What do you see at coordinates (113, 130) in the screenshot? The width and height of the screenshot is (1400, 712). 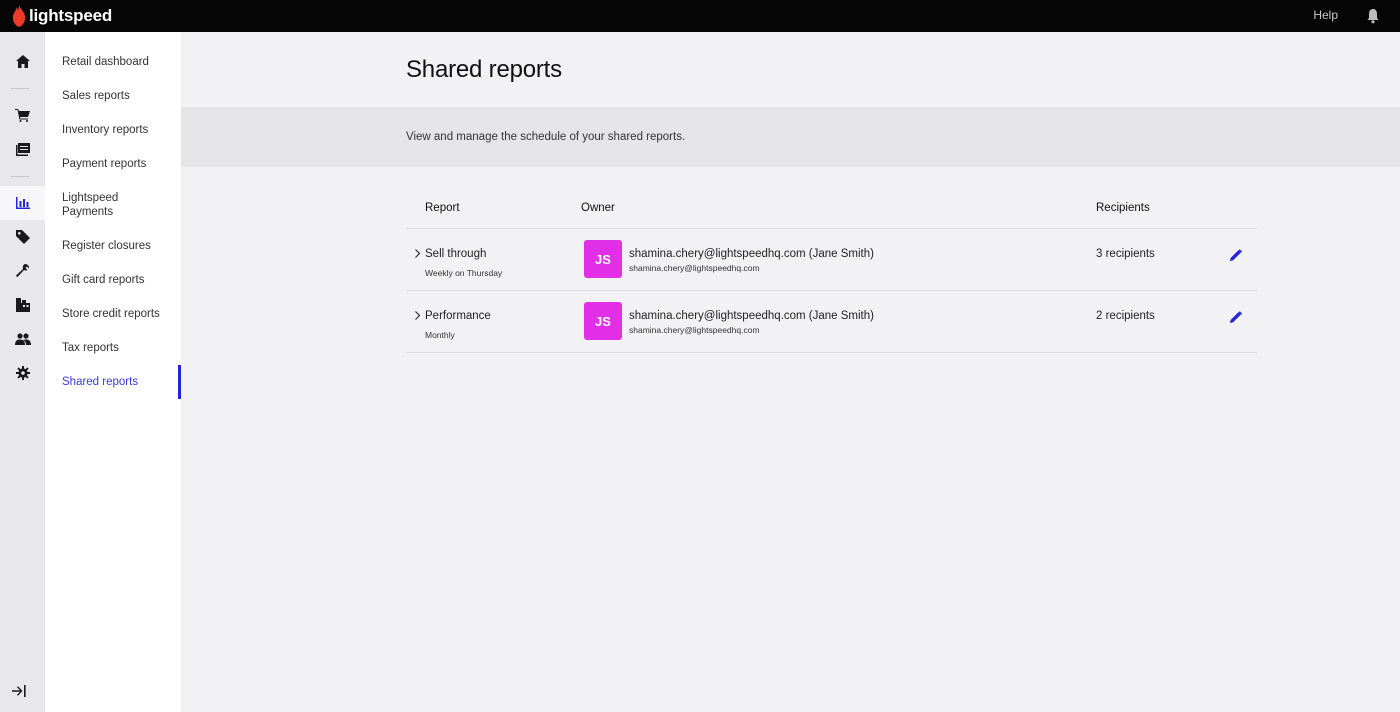 I see `subnav-item-inventory-reports: Inventory reports` at bounding box center [113, 130].